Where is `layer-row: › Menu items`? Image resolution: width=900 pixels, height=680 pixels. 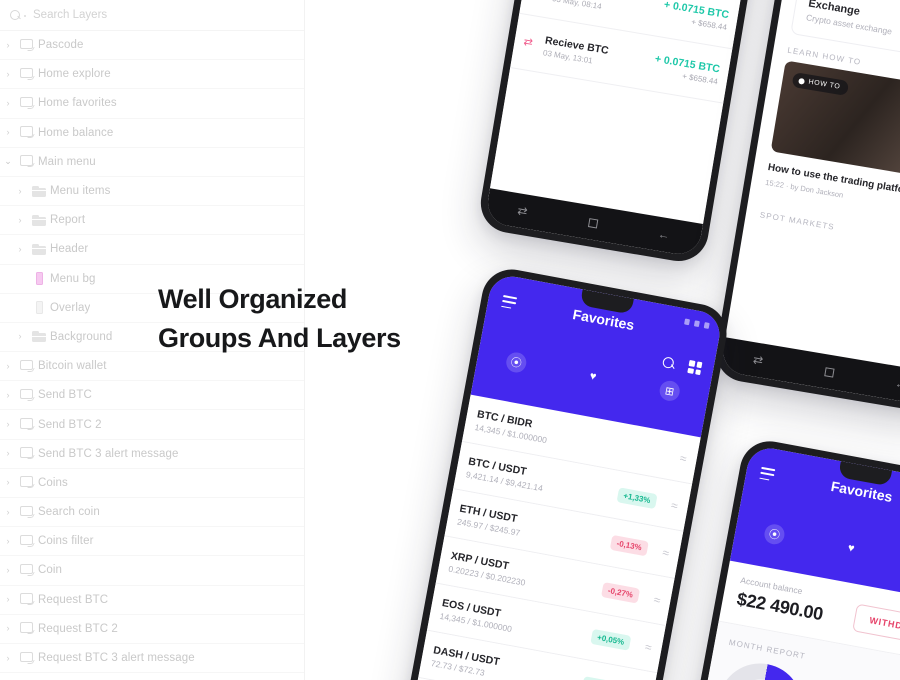
layer-row: › Menu items is located at coordinates (152, 192).